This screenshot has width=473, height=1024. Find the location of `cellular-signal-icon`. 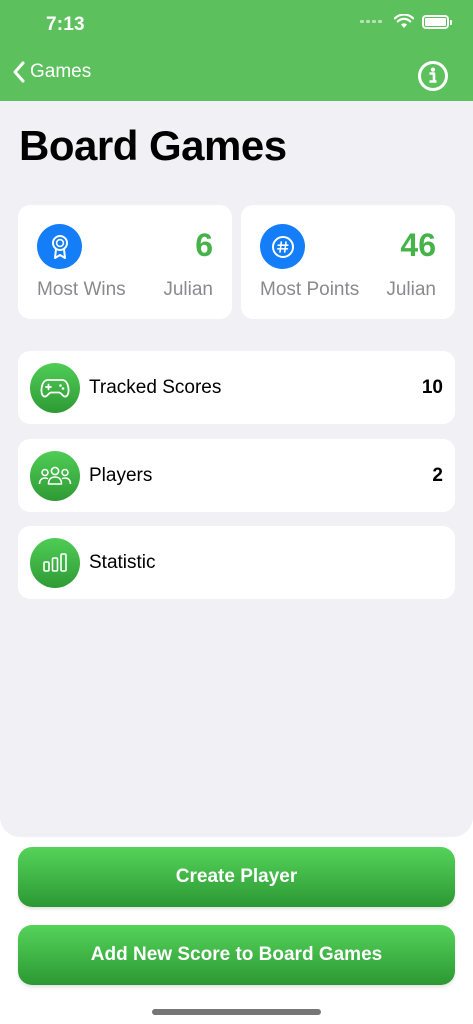

cellular-signal-icon is located at coordinates (371, 21).